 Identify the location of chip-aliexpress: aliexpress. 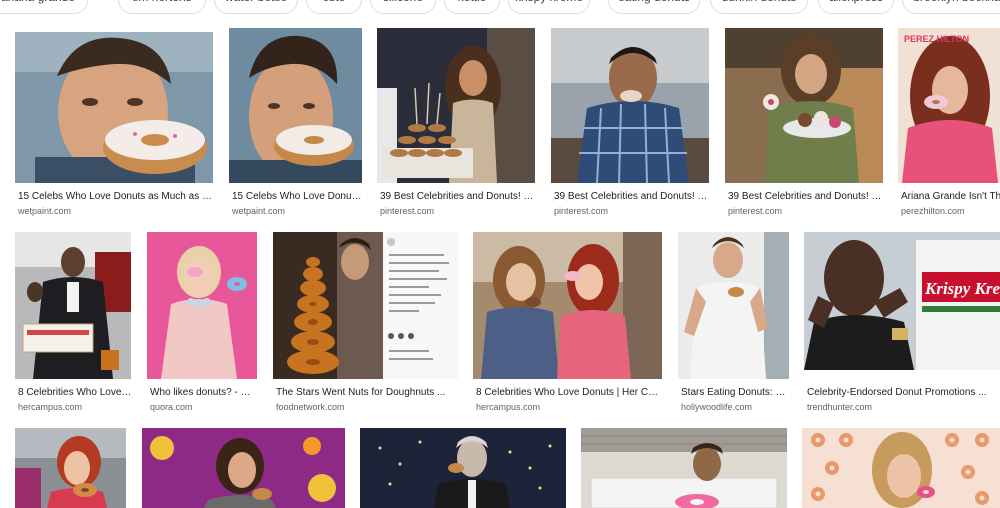
(856, 7).